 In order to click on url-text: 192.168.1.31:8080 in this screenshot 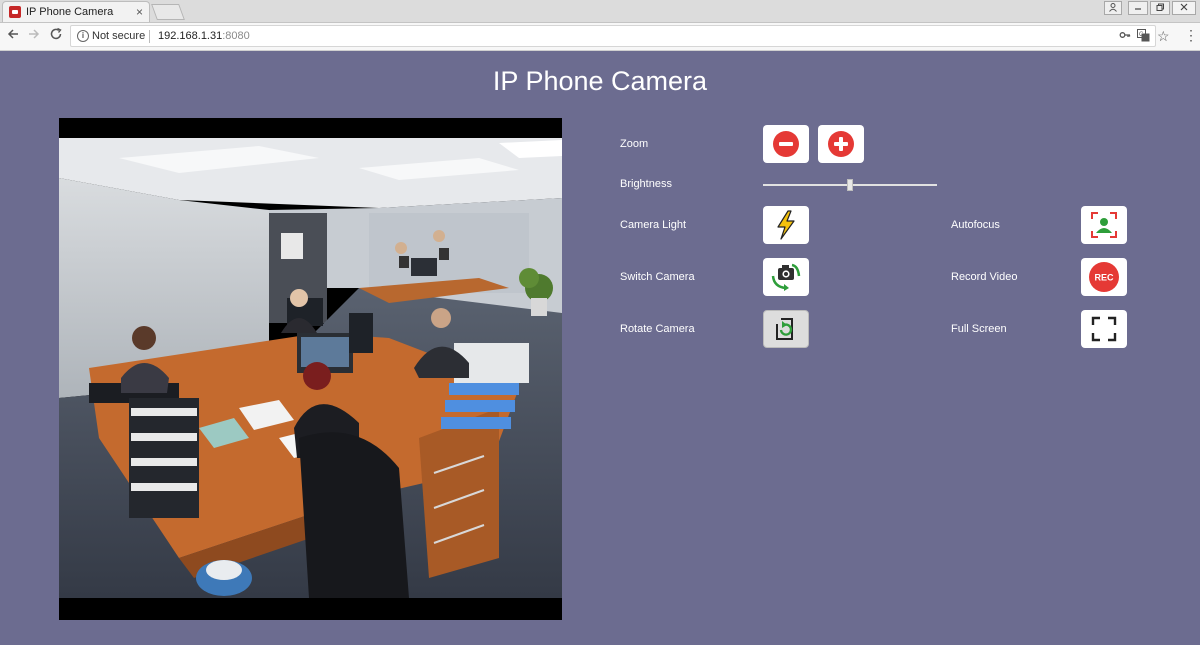, I will do `click(204, 36)`.